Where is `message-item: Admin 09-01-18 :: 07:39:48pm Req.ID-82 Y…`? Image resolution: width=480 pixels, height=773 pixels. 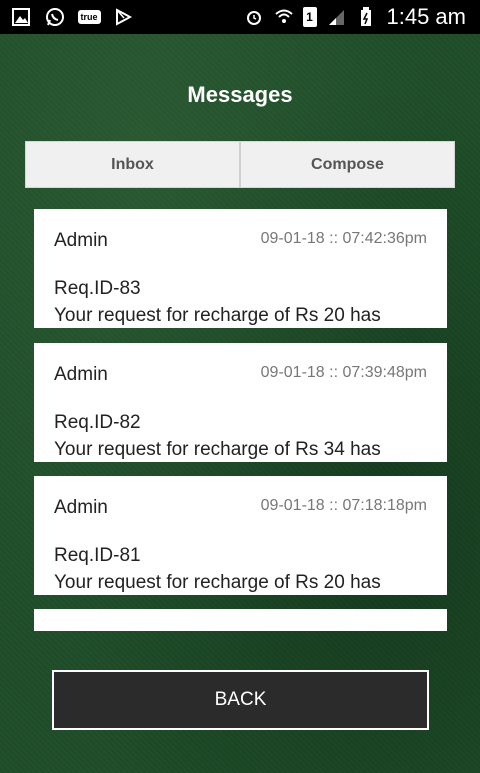 message-item: Admin 09-01-18 :: 07:39:48pm Req.ID-82 Y… is located at coordinates (240, 402).